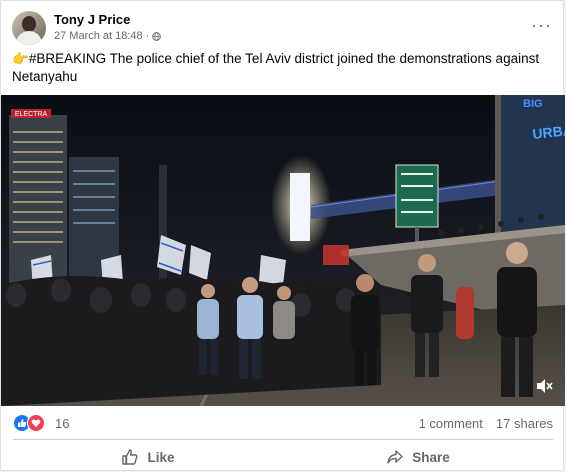 The image size is (566, 472). What do you see at coordinates (486, 423) in the screenshot?
I see `engagement-counts: 1 comment 17 shares` at bounding box center [486, 423].